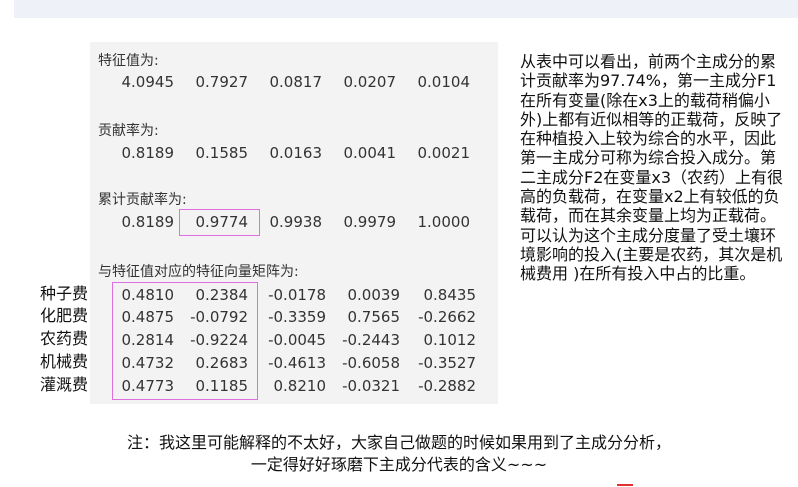  What do you see at coordinates (297, 317) in the screenshot?
I see `matrix-cell: -0.3359` at bounding box center [297, 317].